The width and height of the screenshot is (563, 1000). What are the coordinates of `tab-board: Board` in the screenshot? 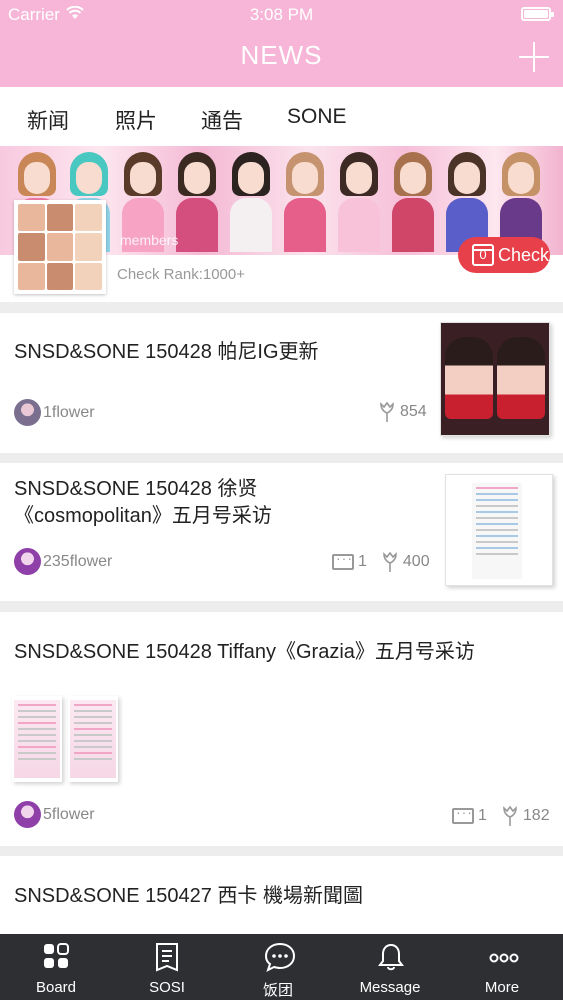 It's located at (56, 967).